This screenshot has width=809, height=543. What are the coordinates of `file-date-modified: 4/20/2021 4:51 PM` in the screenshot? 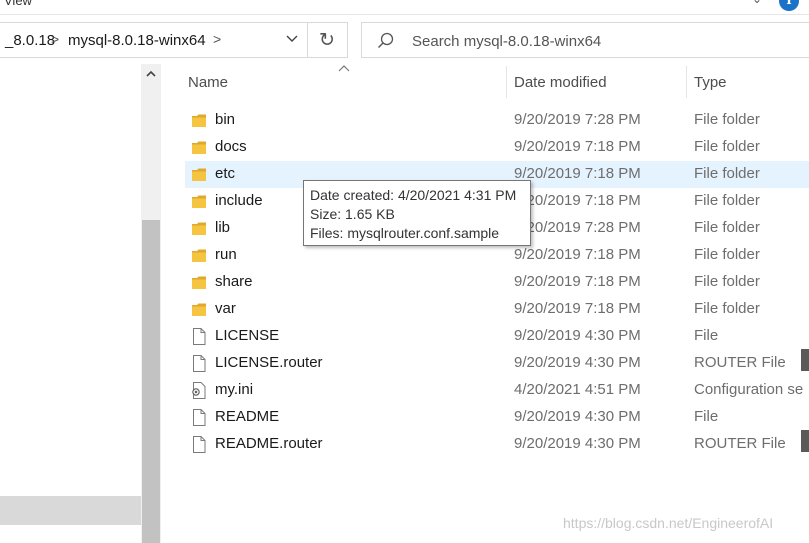 It's located at (577, 389).